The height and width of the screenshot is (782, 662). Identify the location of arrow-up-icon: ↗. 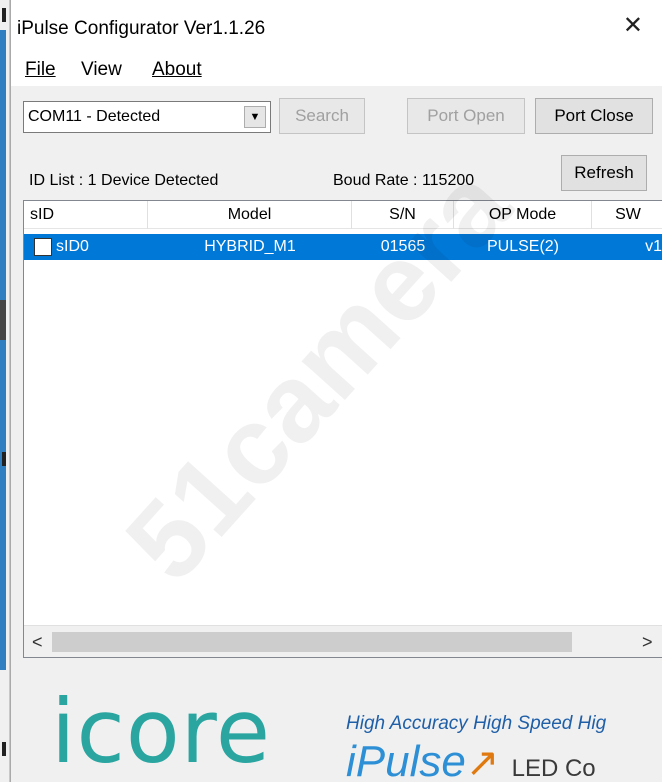
(482, 761).